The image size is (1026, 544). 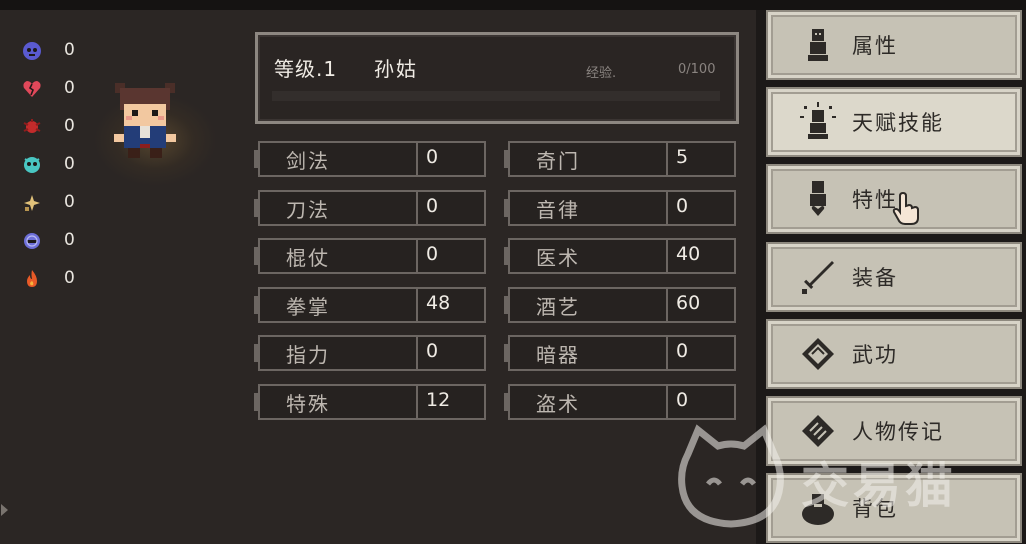 What do you see at coordinates (396, 69) in the screenshot?
I see `character-name: 孙姑` at bounding box center [396, 69].